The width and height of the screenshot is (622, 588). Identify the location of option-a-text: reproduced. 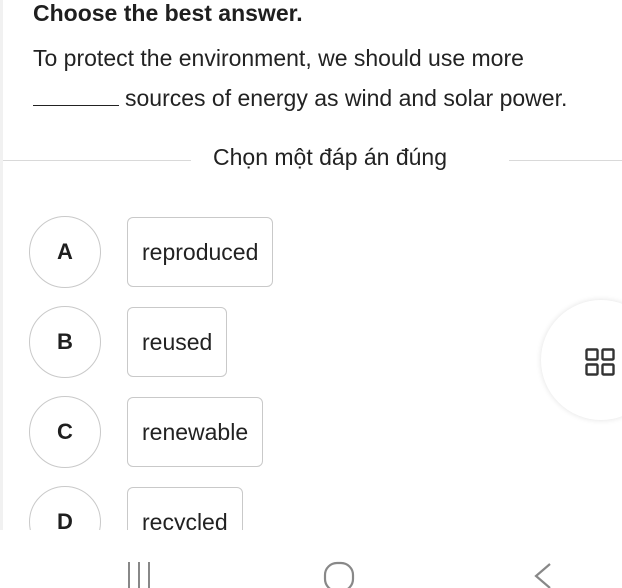
(200, 252).